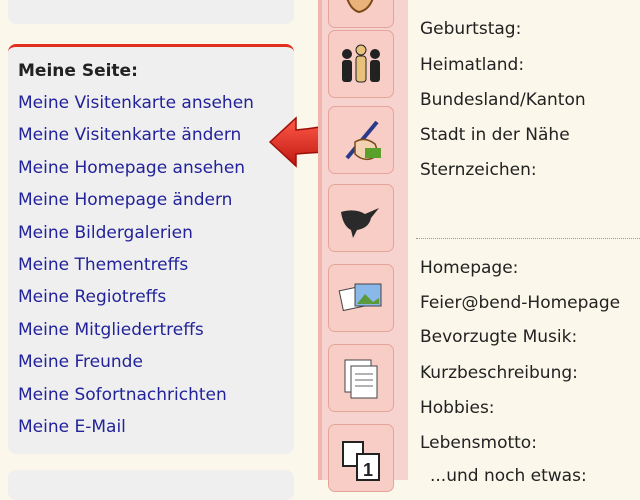  I want to click on menu-item-email: Meine E-Mail, so click(136, 431).